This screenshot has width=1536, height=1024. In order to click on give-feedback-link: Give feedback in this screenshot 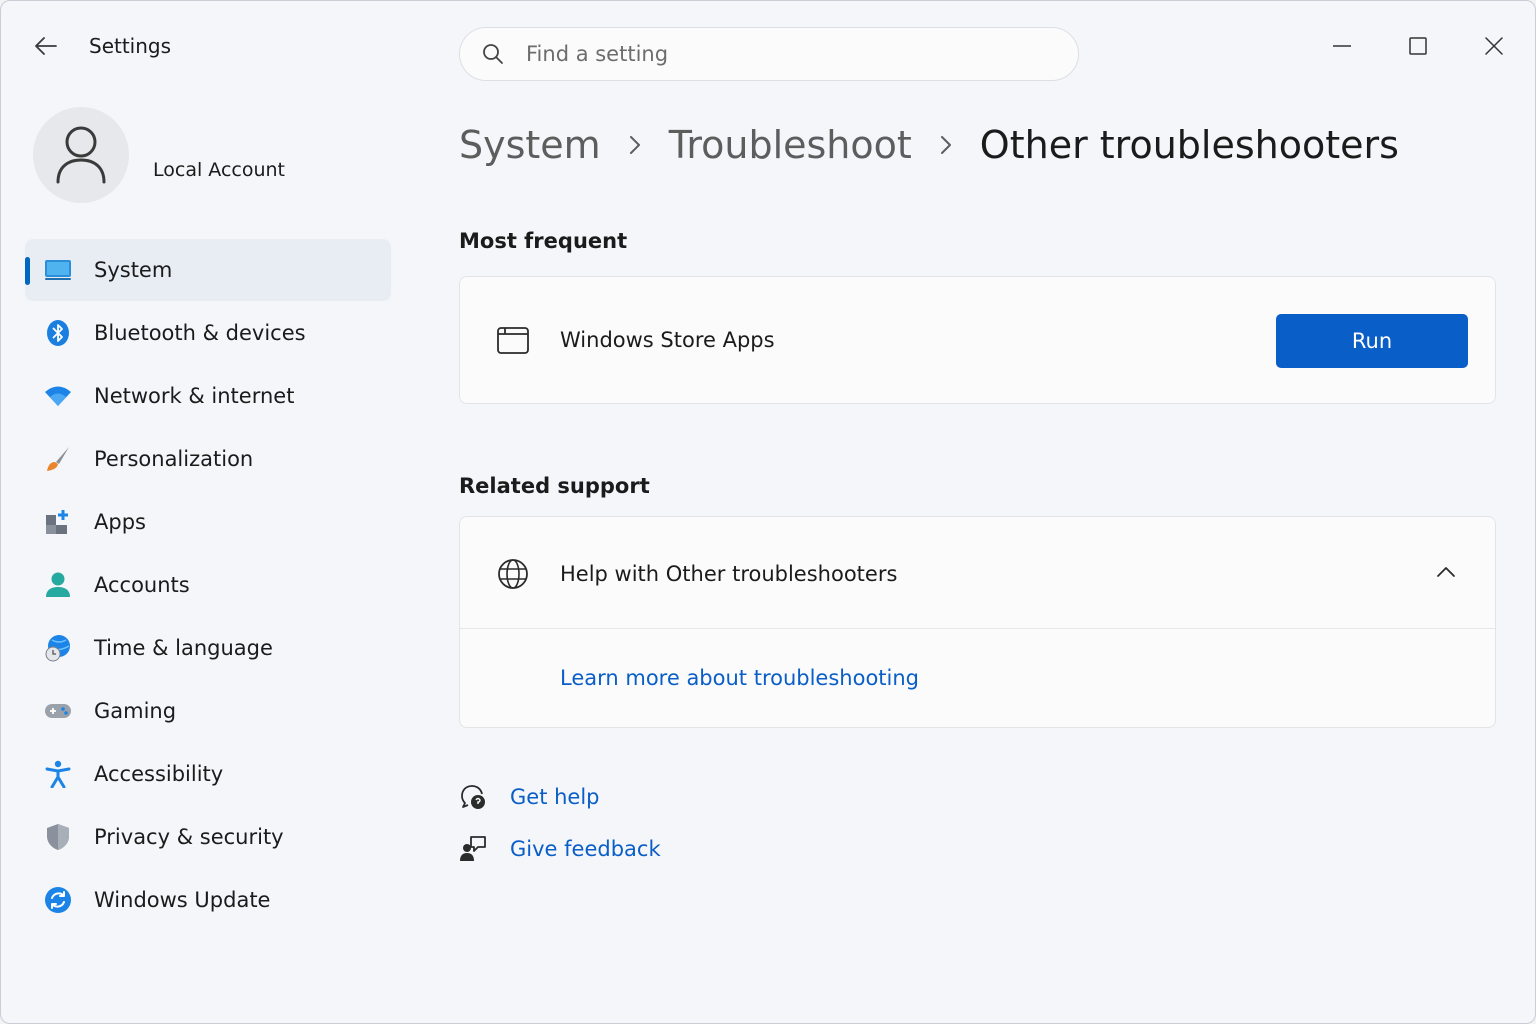, I will do `click(560, 849)`.